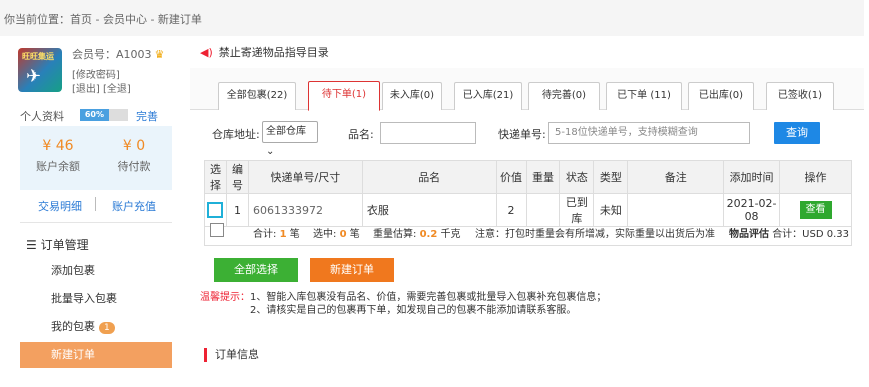 The height and width of the screenshot is (387, 869). Describe the element at coordinates (236, 134) in the screenshot. I see `warehouse-label: 仓库地址:` at that location.